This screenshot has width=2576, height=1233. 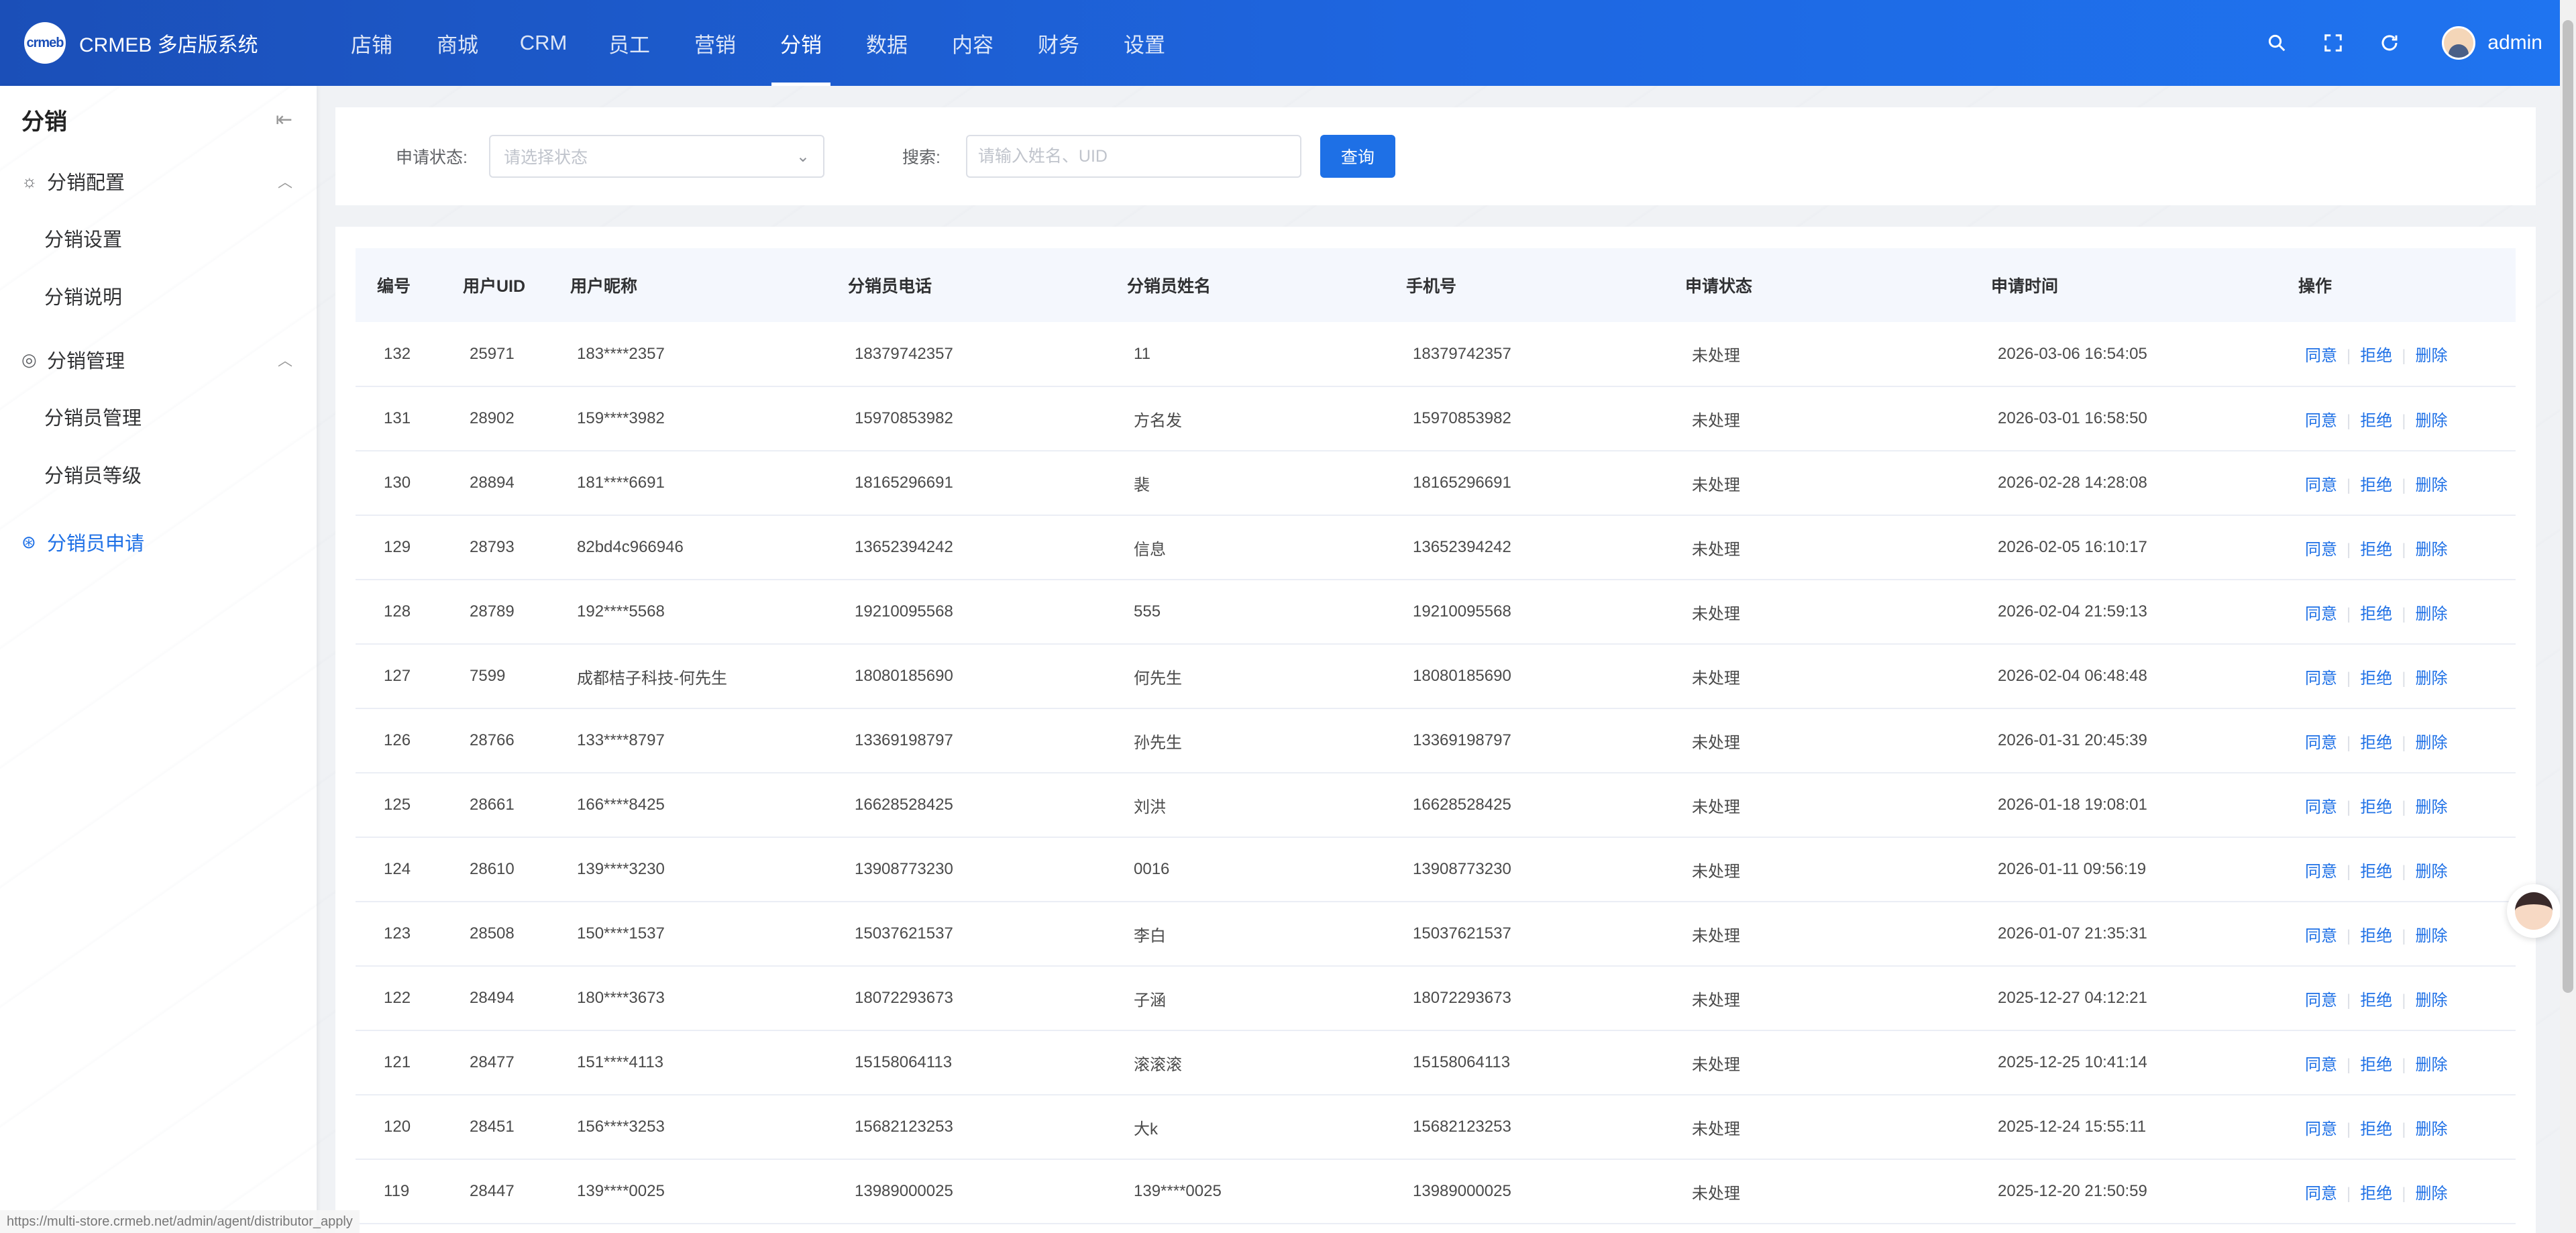 What do you see at coordinates (116, 417) in the screenshot?
I see `sidebar-item-distributor-manage: 分销员管理` at bounding box center [116, 417].